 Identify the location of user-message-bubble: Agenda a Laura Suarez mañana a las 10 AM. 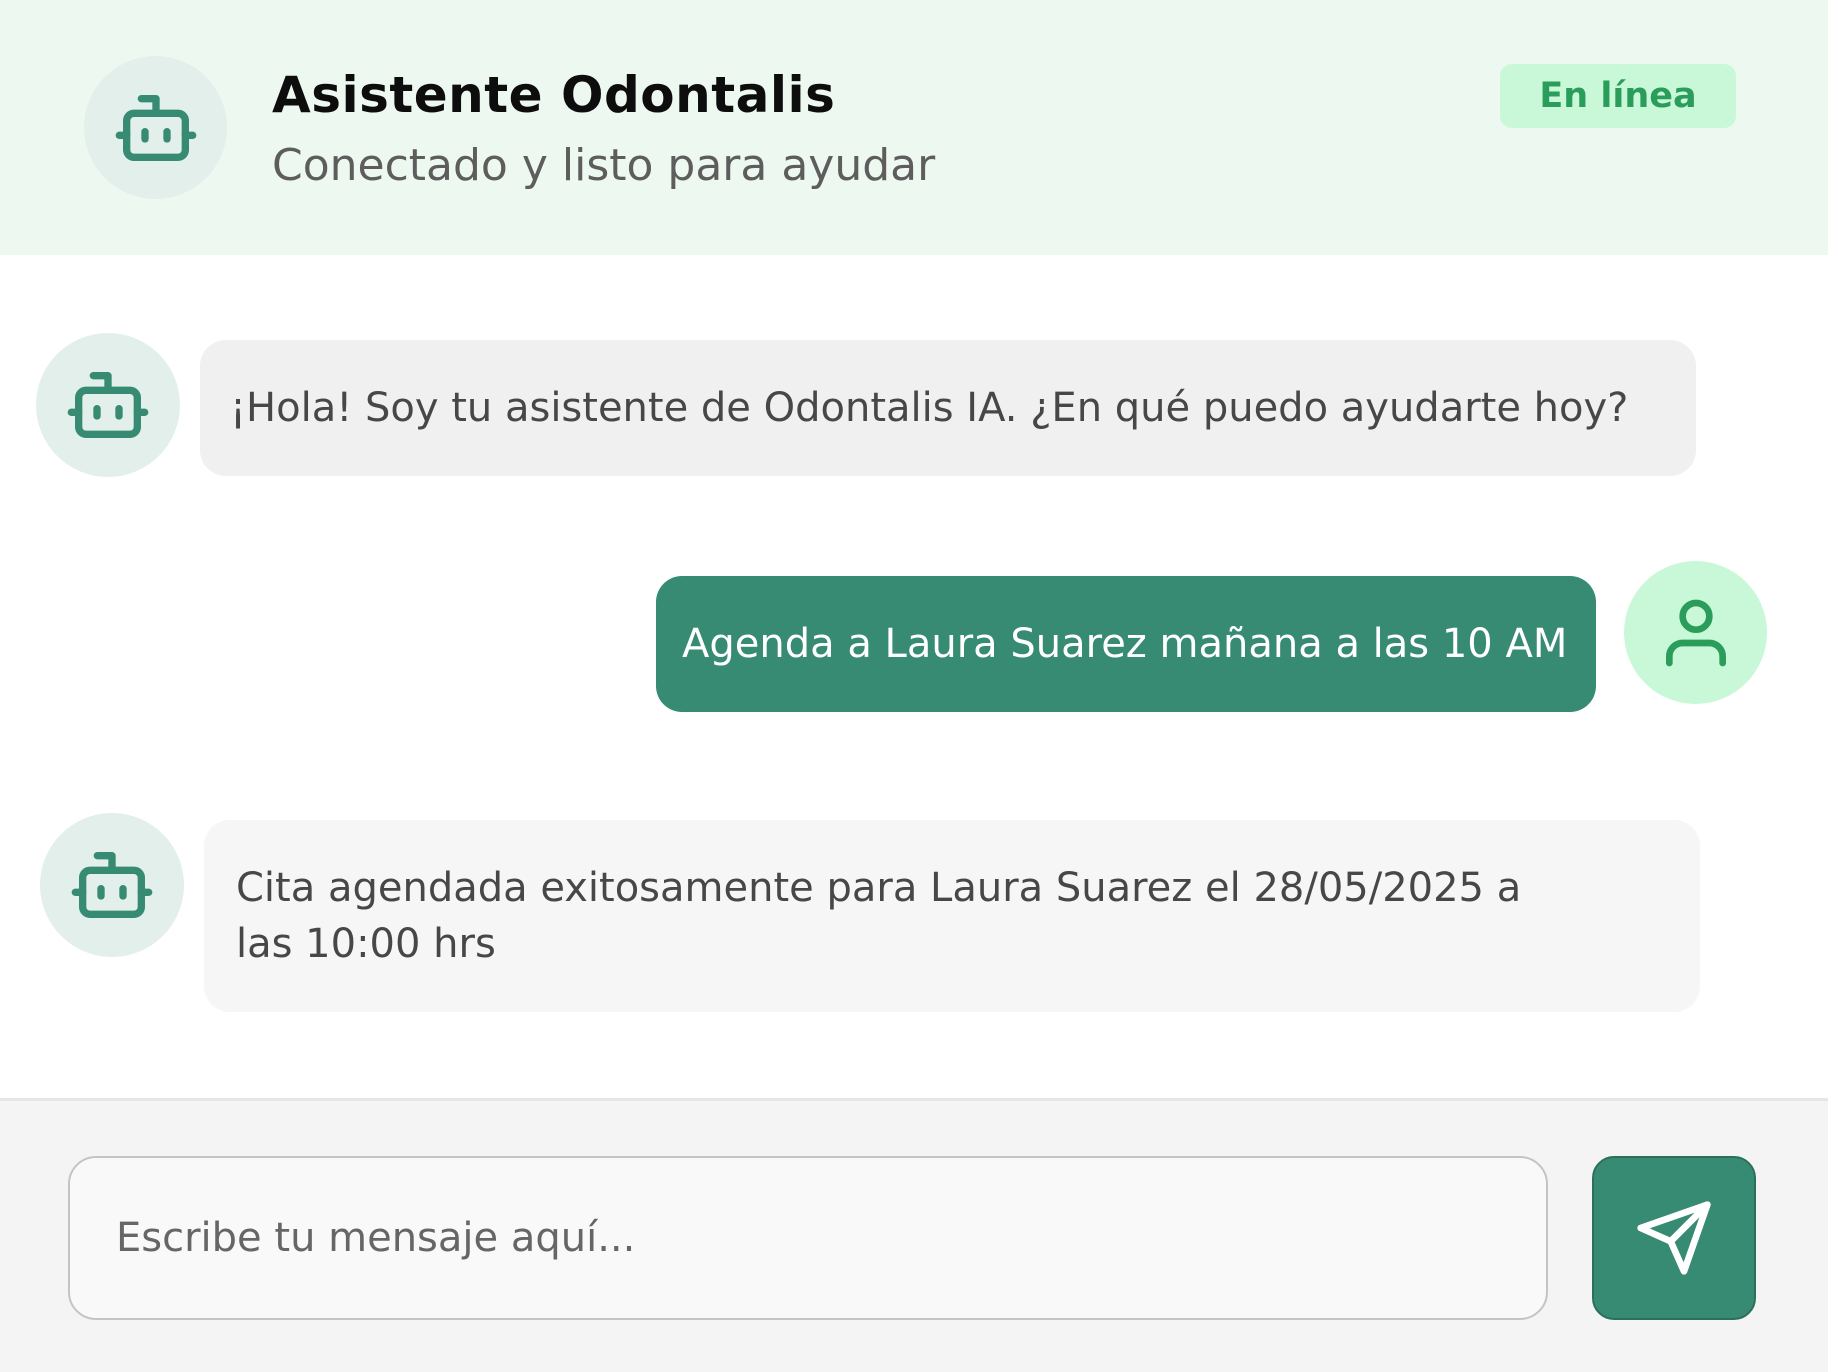
(1126, 644).